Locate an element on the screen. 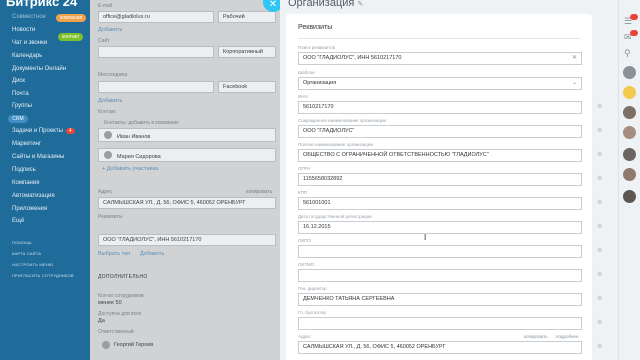  sidebar-item-automation: Автоматизация is located at coordinates (33, 196).